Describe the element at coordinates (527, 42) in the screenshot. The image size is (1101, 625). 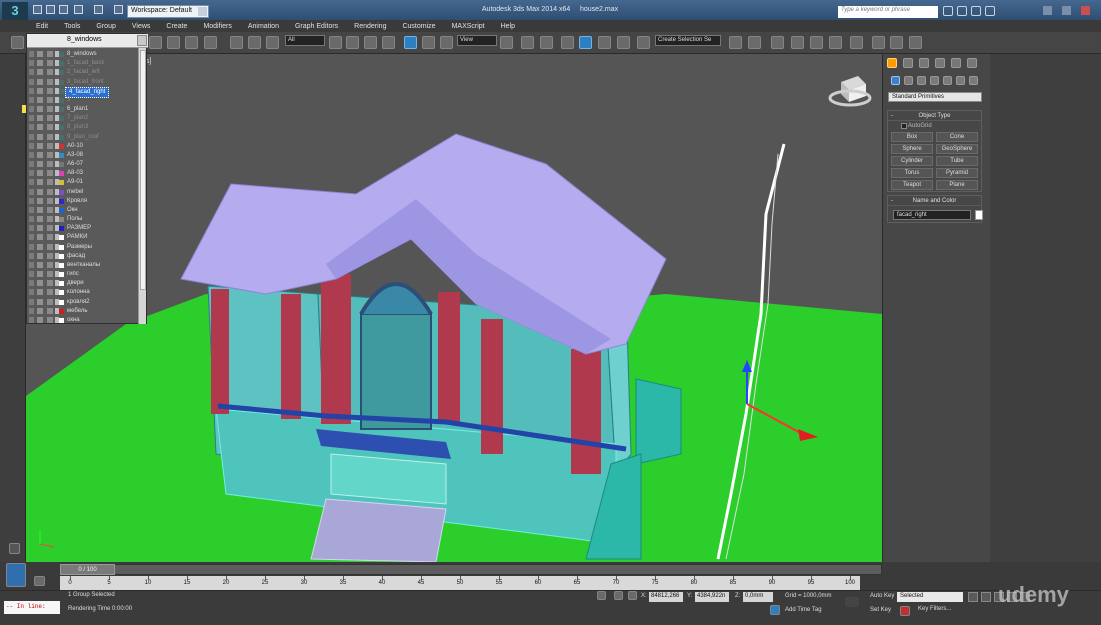
I see `select-manipulate-icon` at that location.